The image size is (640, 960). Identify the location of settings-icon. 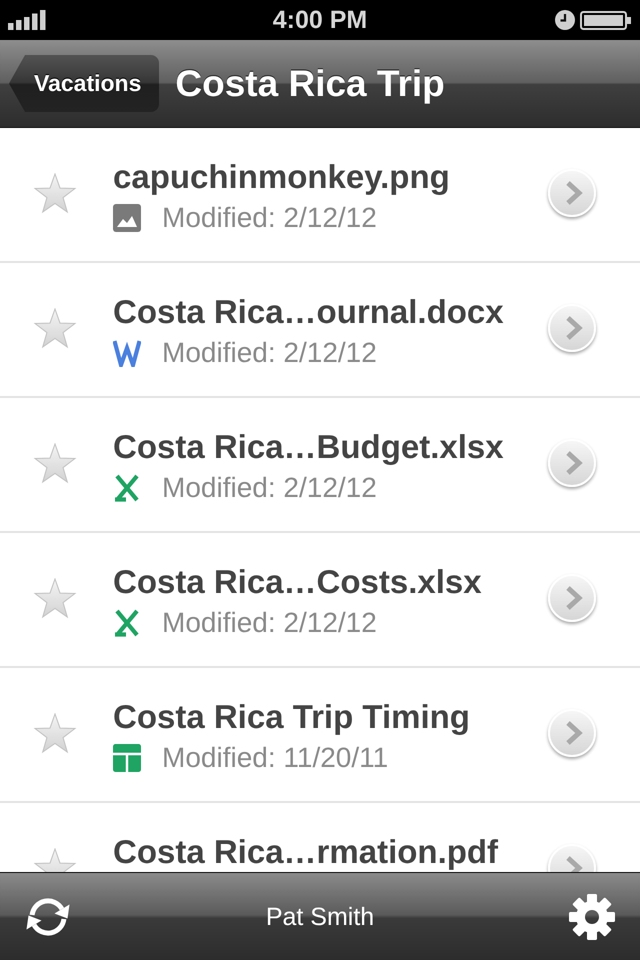
(592, 916).